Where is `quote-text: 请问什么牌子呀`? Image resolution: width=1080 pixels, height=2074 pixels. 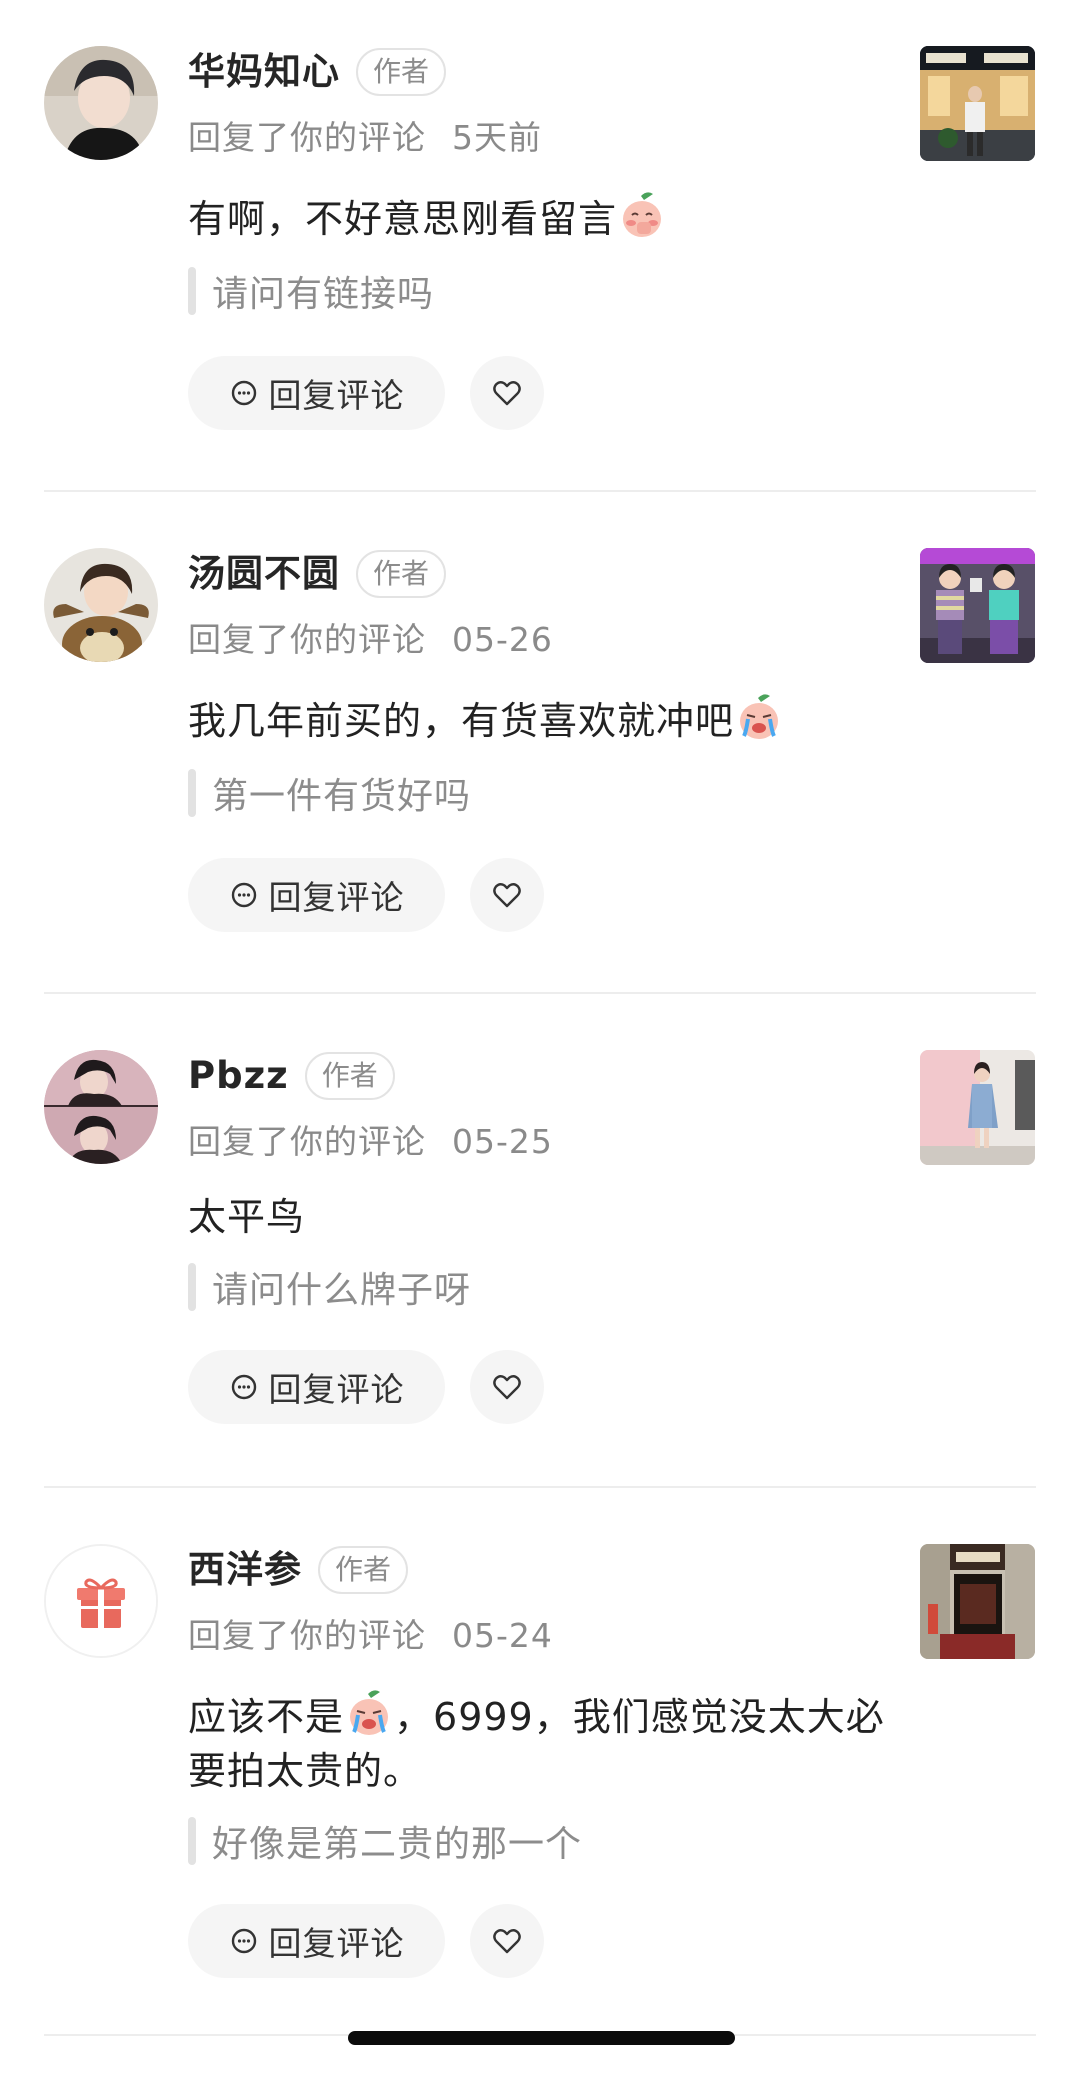
quote-text: 请问什么牌子呀 is located at coordinates (342, 1290).